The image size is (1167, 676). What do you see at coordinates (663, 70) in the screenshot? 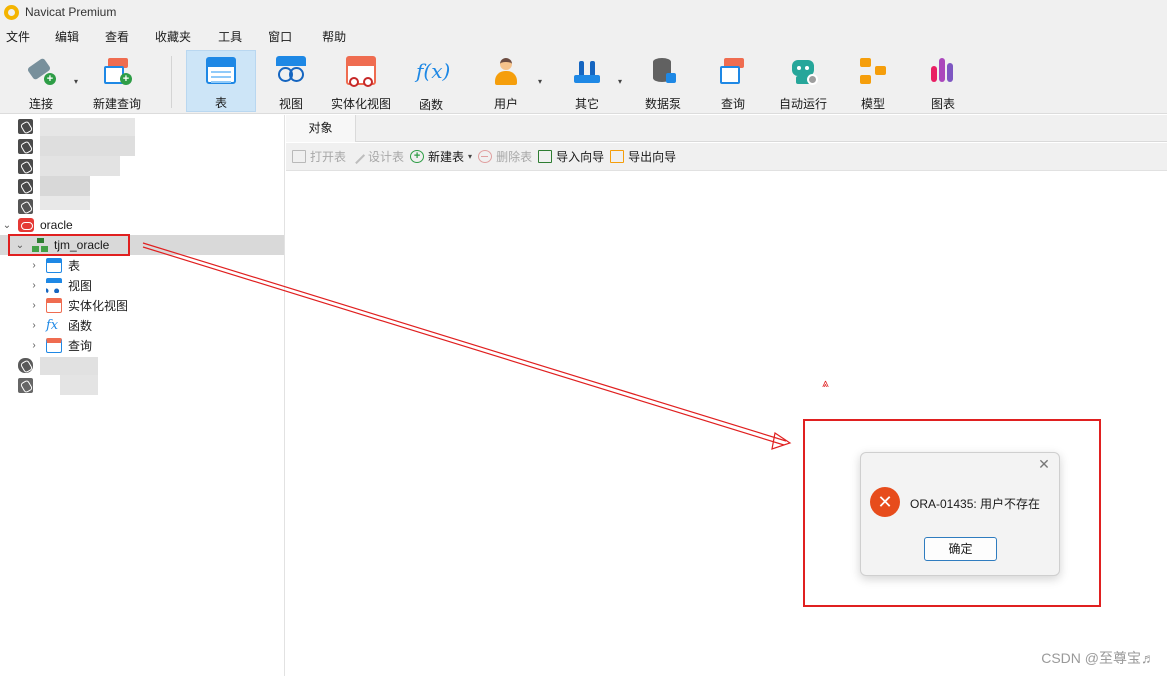
I see `database-icon` at bounding box center [663, 70].